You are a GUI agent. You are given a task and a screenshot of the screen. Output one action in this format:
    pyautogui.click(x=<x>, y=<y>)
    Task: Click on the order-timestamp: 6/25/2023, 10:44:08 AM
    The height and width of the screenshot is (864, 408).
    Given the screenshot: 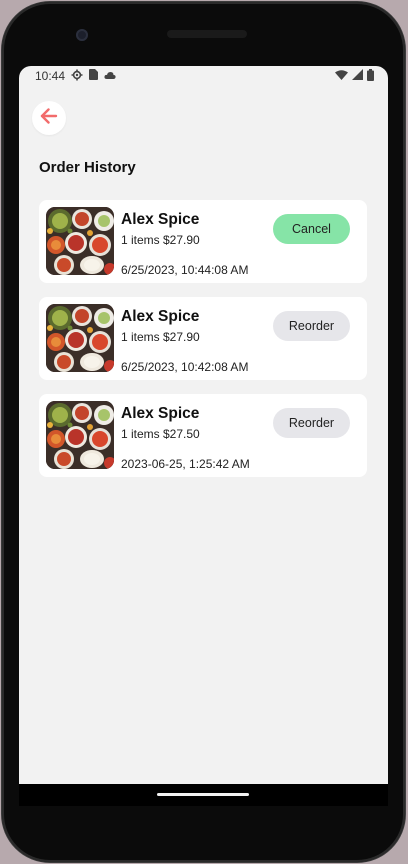 What is the action you would take?
    pyautogui.click(x=185, y=270)
    